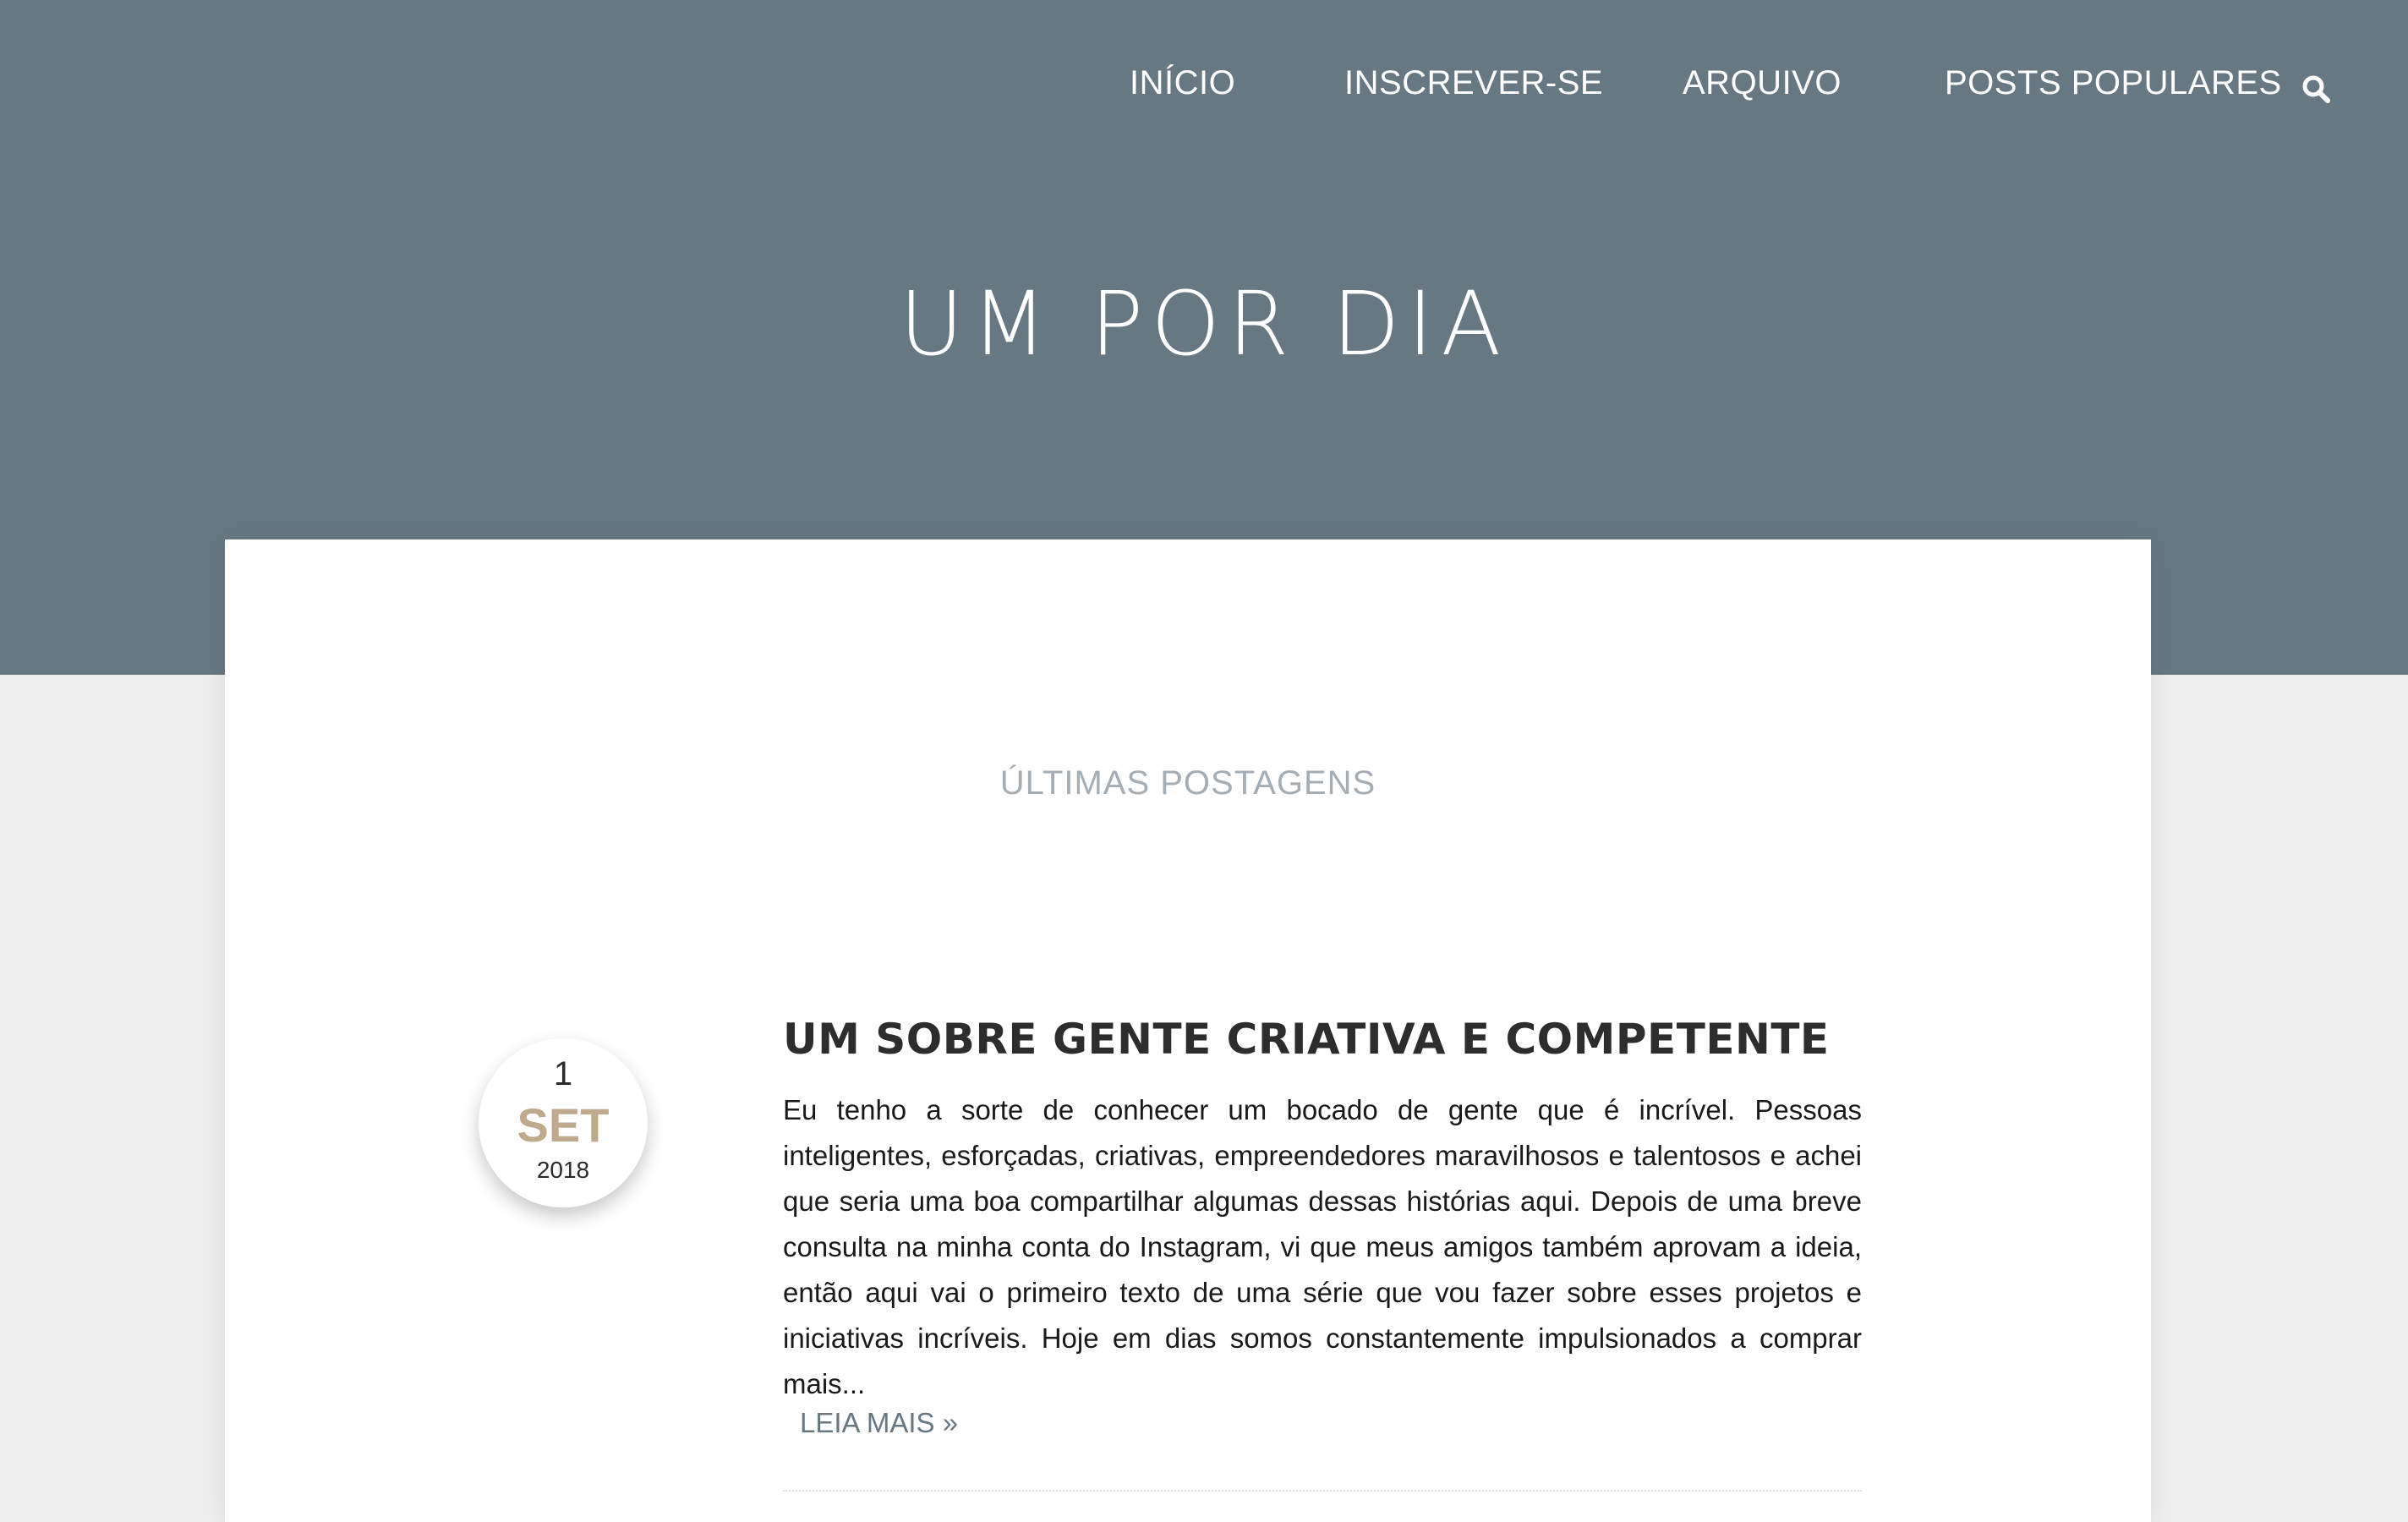  What do you see at coordinates (563, 1125) in the screenshot?
I see `post-date-month: SET` at bounding box center [563, 1125].